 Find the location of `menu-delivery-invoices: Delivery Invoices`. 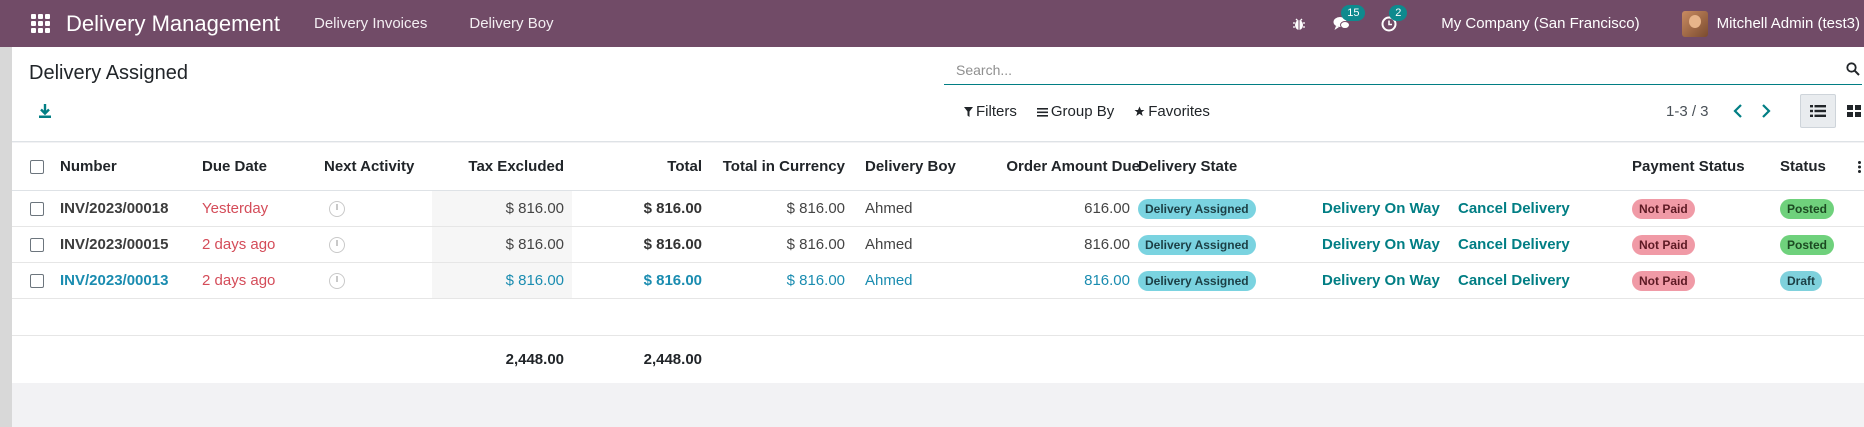

menu-delivery-invoices: Delivery Invoices is located at coordinates (370, 23).